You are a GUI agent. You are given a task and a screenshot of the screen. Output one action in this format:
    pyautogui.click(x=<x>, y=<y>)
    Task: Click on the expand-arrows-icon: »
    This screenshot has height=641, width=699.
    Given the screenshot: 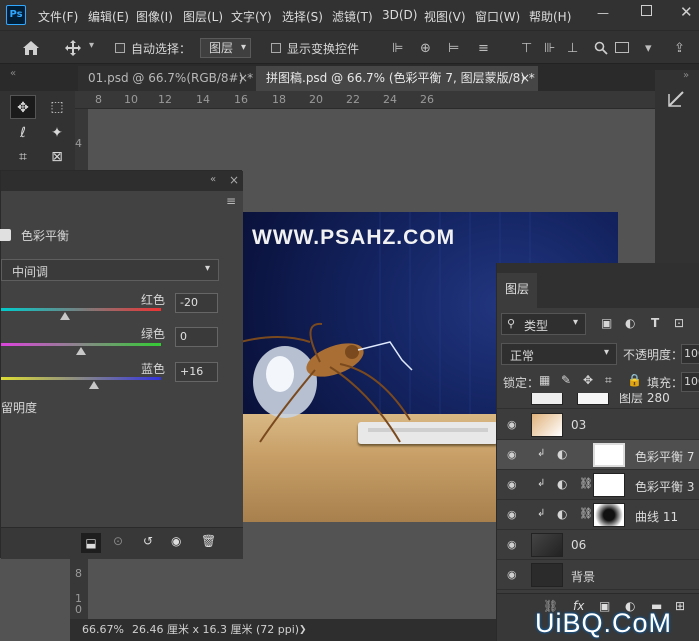 What is the action you would take?
    pyautogui.click(x=686, y=75)
    